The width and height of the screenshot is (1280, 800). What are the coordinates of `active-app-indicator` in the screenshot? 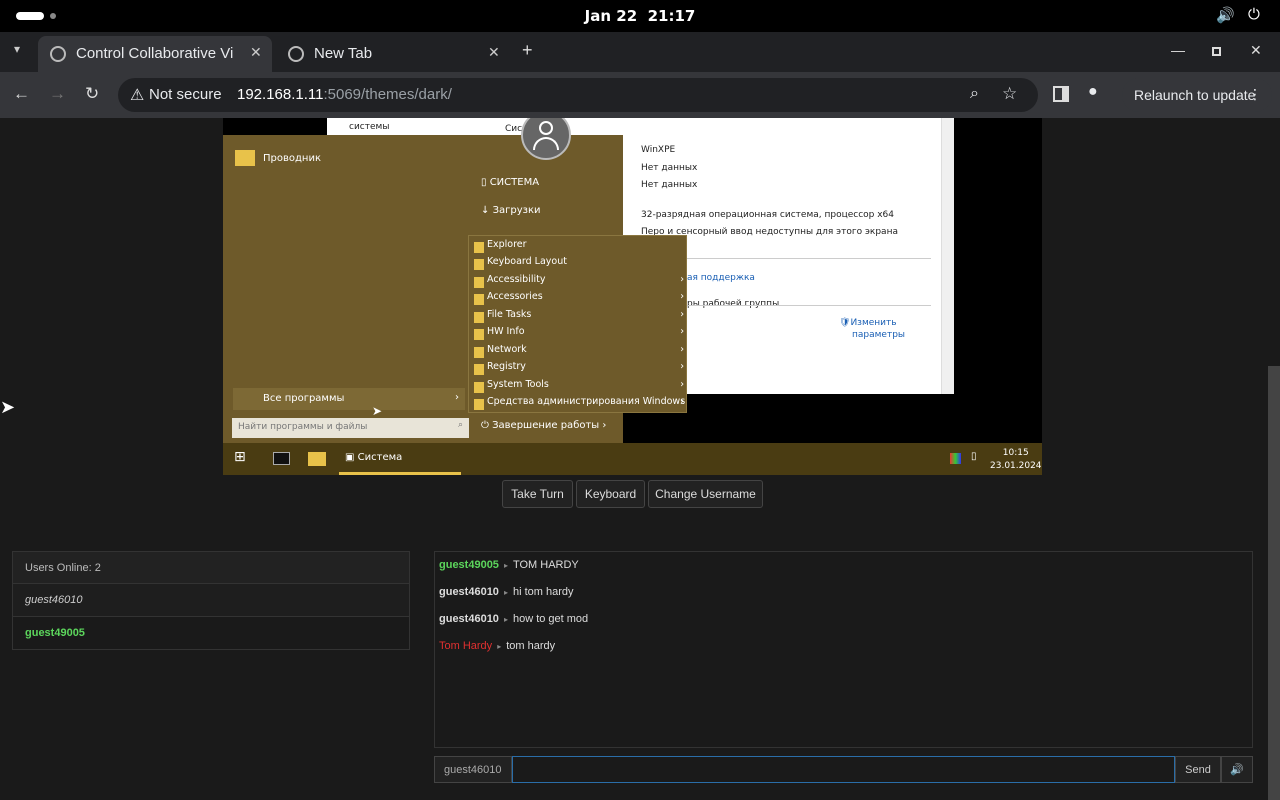 It's located at (400, 473).